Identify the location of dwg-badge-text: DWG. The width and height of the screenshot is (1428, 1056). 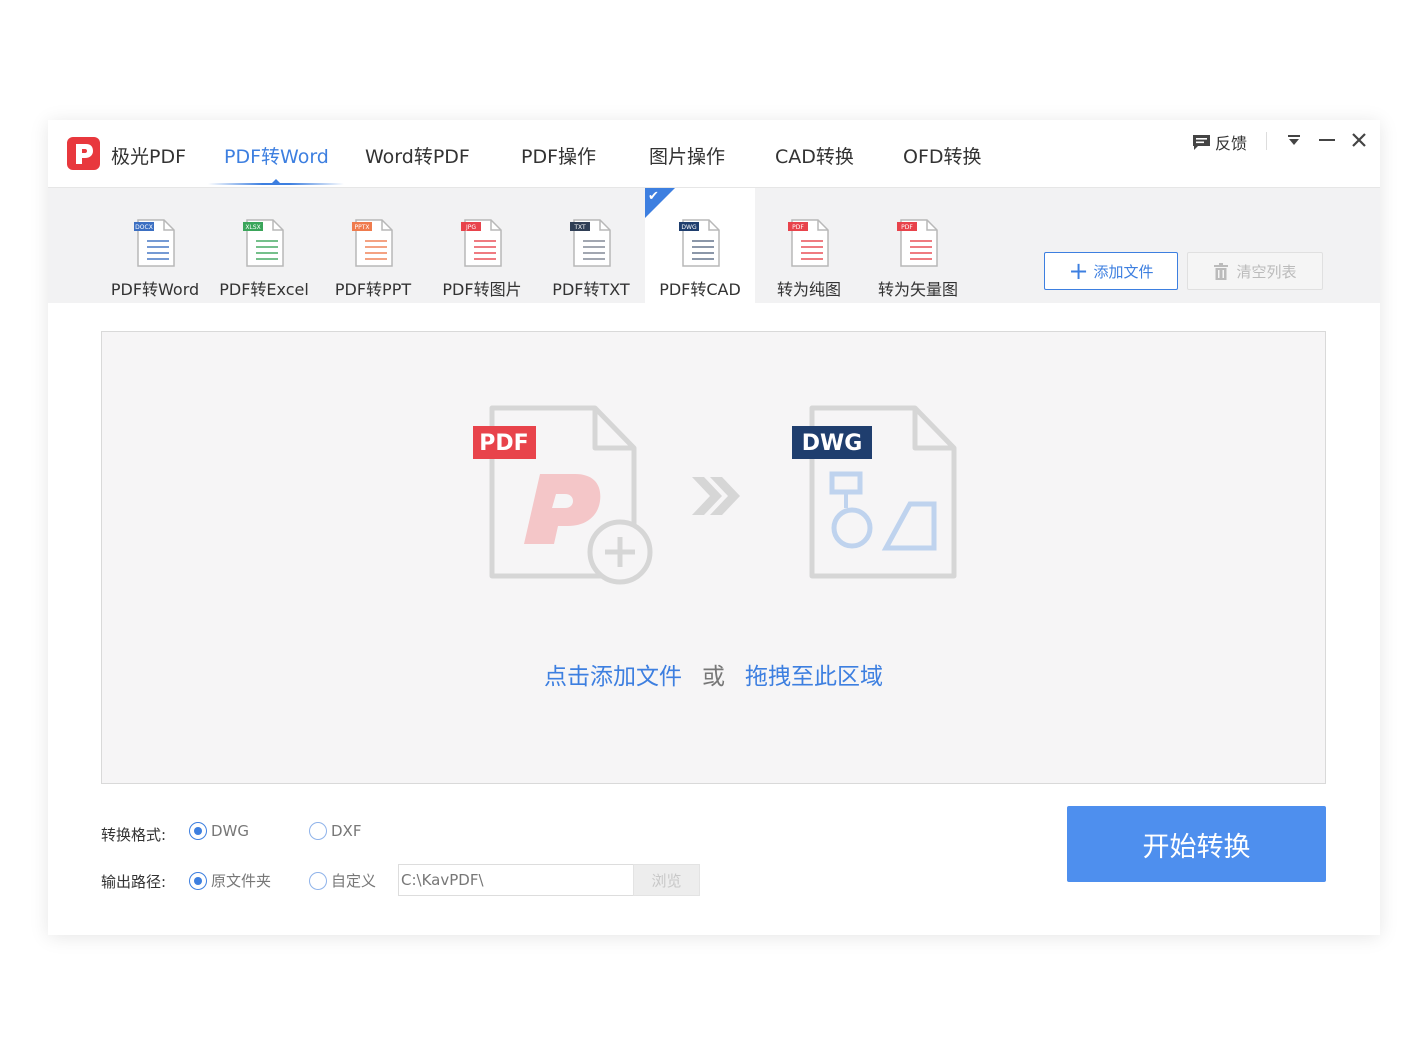
(832, 443).